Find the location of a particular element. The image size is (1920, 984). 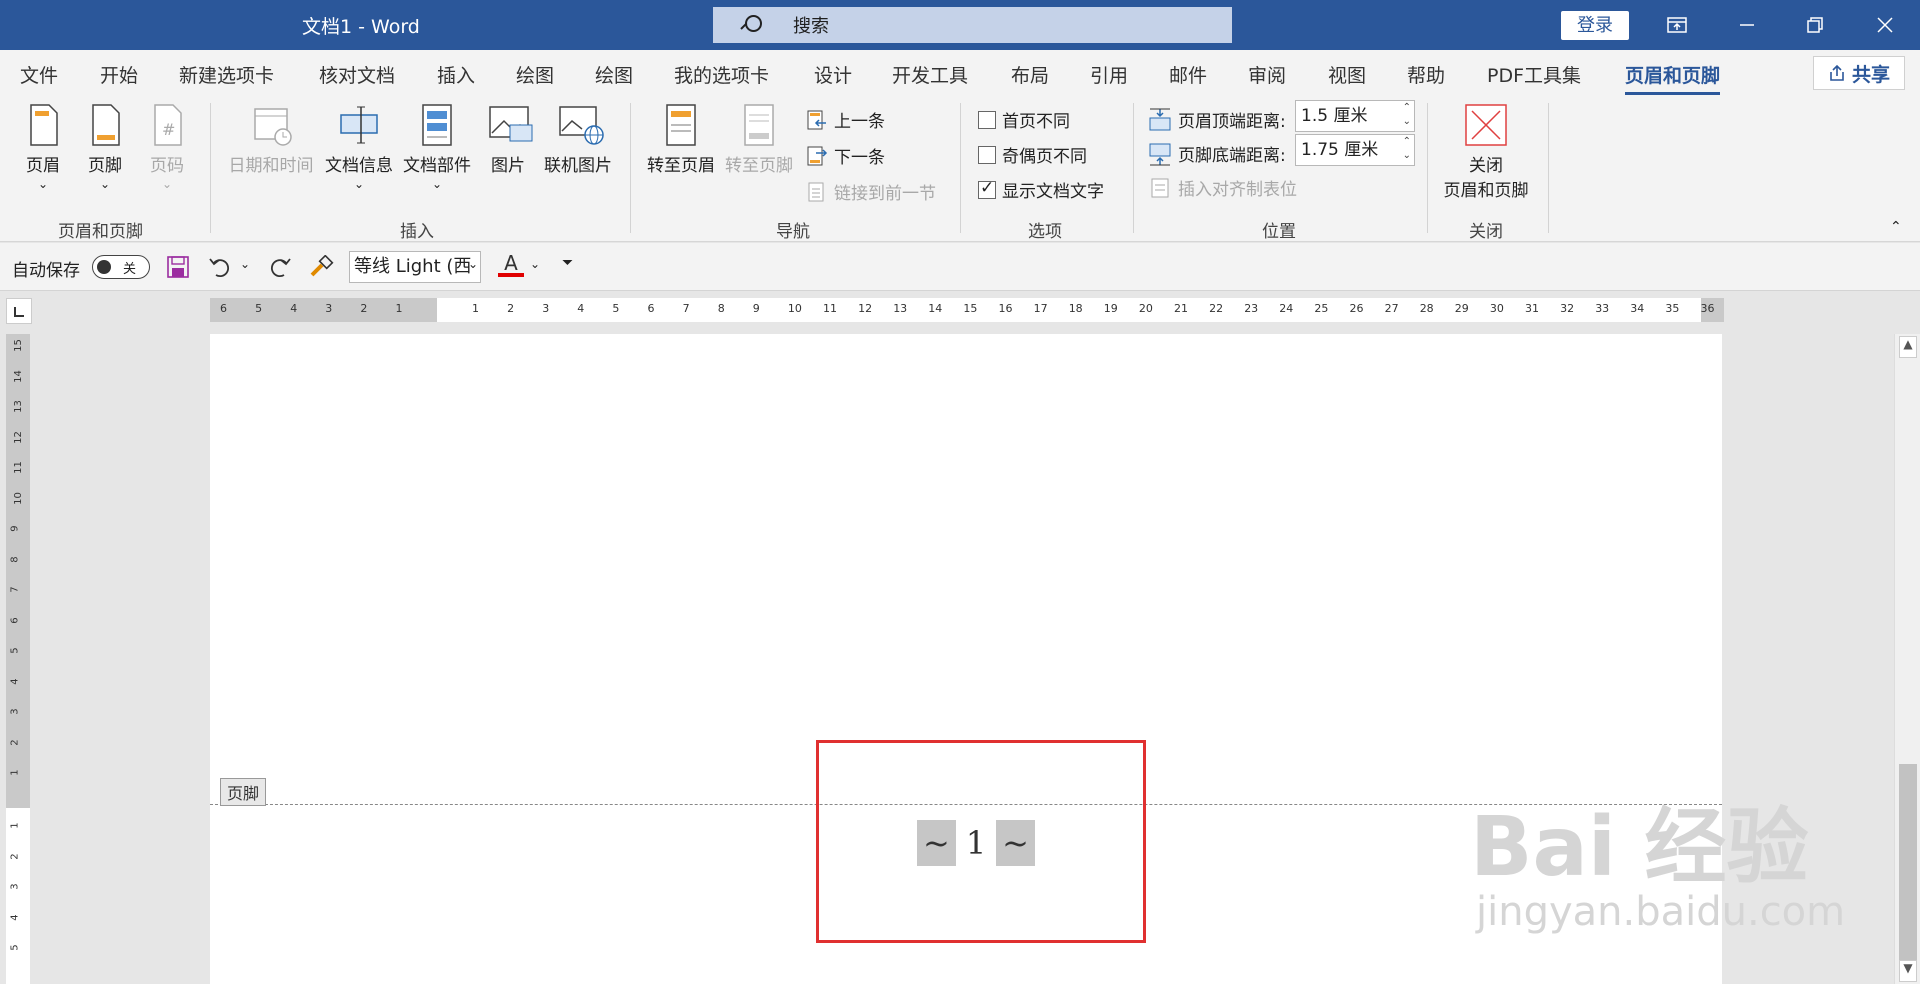

group-separator is located at coordinates (630, 168).